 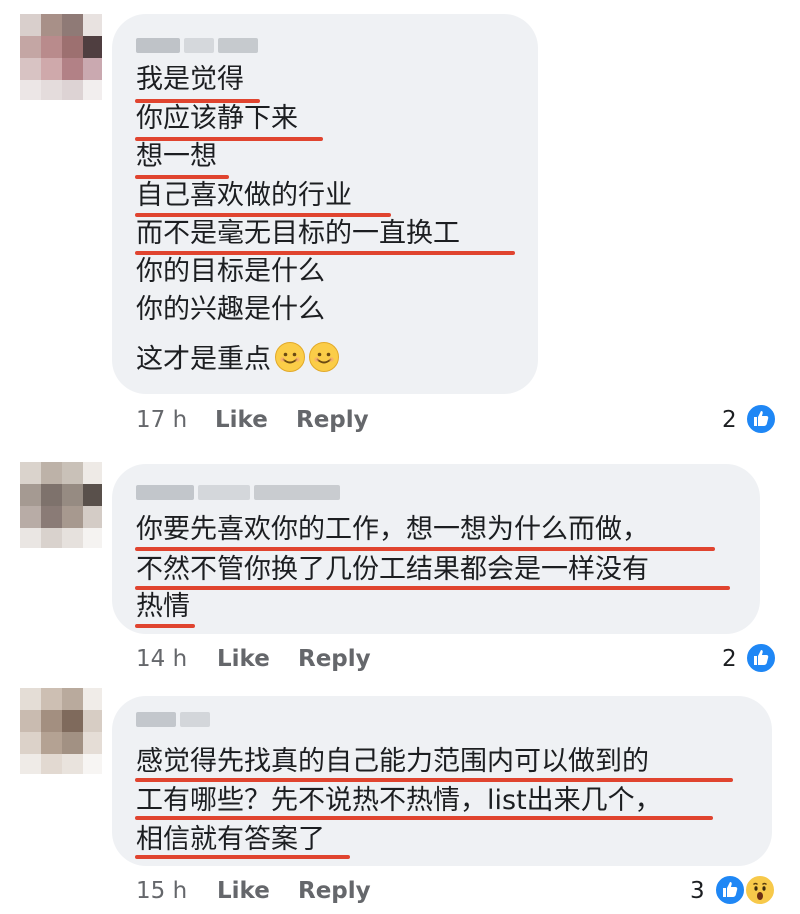 I want to click on comment-text-line: 热情, so click(x=163, y=606).